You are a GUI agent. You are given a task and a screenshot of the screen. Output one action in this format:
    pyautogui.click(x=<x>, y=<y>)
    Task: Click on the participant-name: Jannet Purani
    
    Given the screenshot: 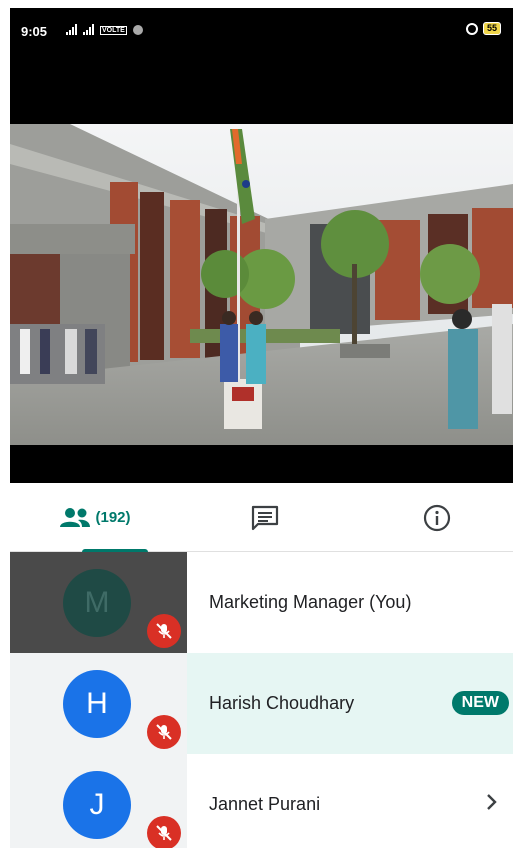 What is the action you would take?
    pyautogui.click(x=265, y=804)
    